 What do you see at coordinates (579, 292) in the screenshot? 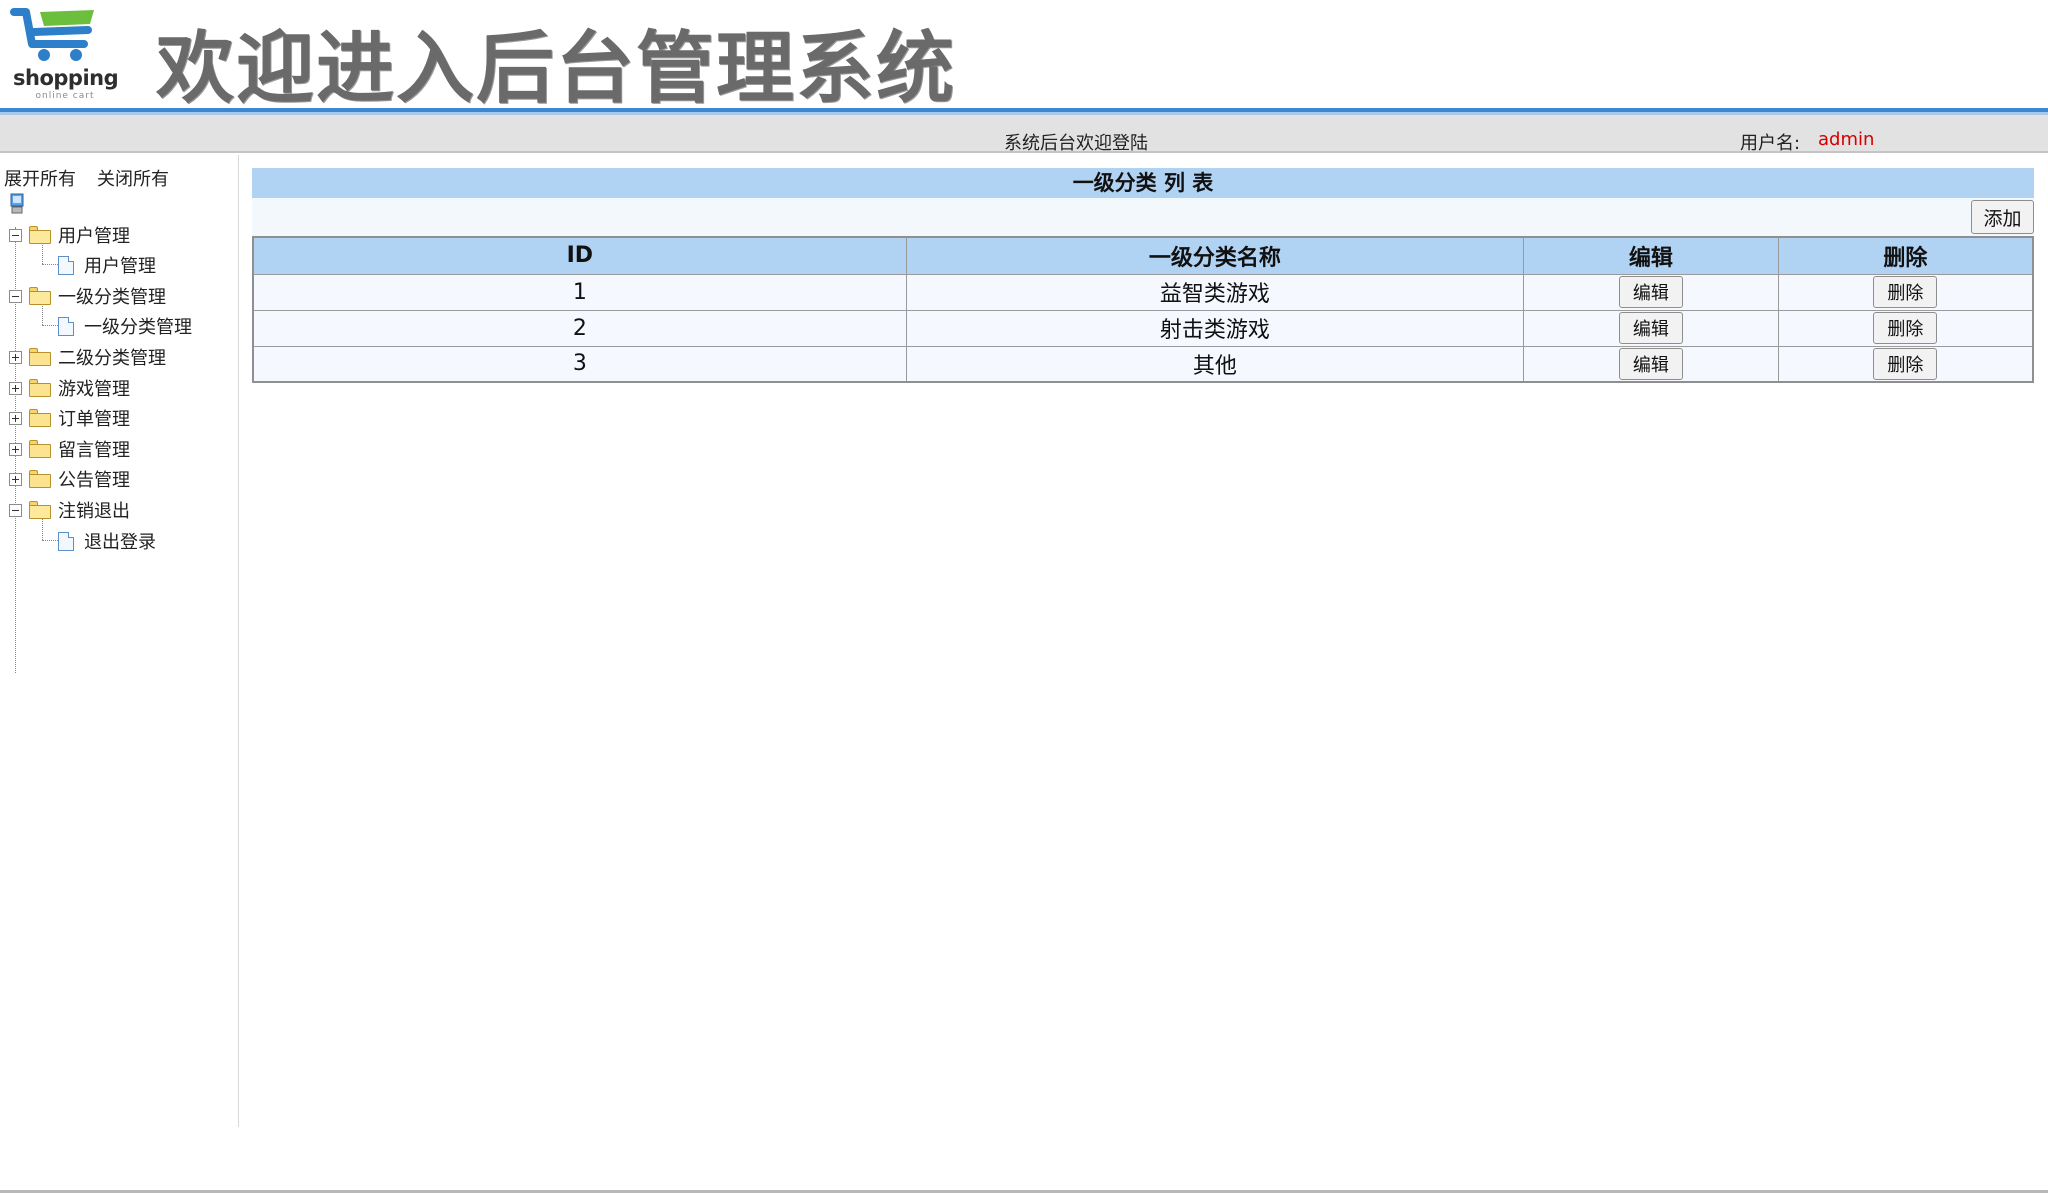
I see `cell-id: 1` at bounding box center [579, 292].